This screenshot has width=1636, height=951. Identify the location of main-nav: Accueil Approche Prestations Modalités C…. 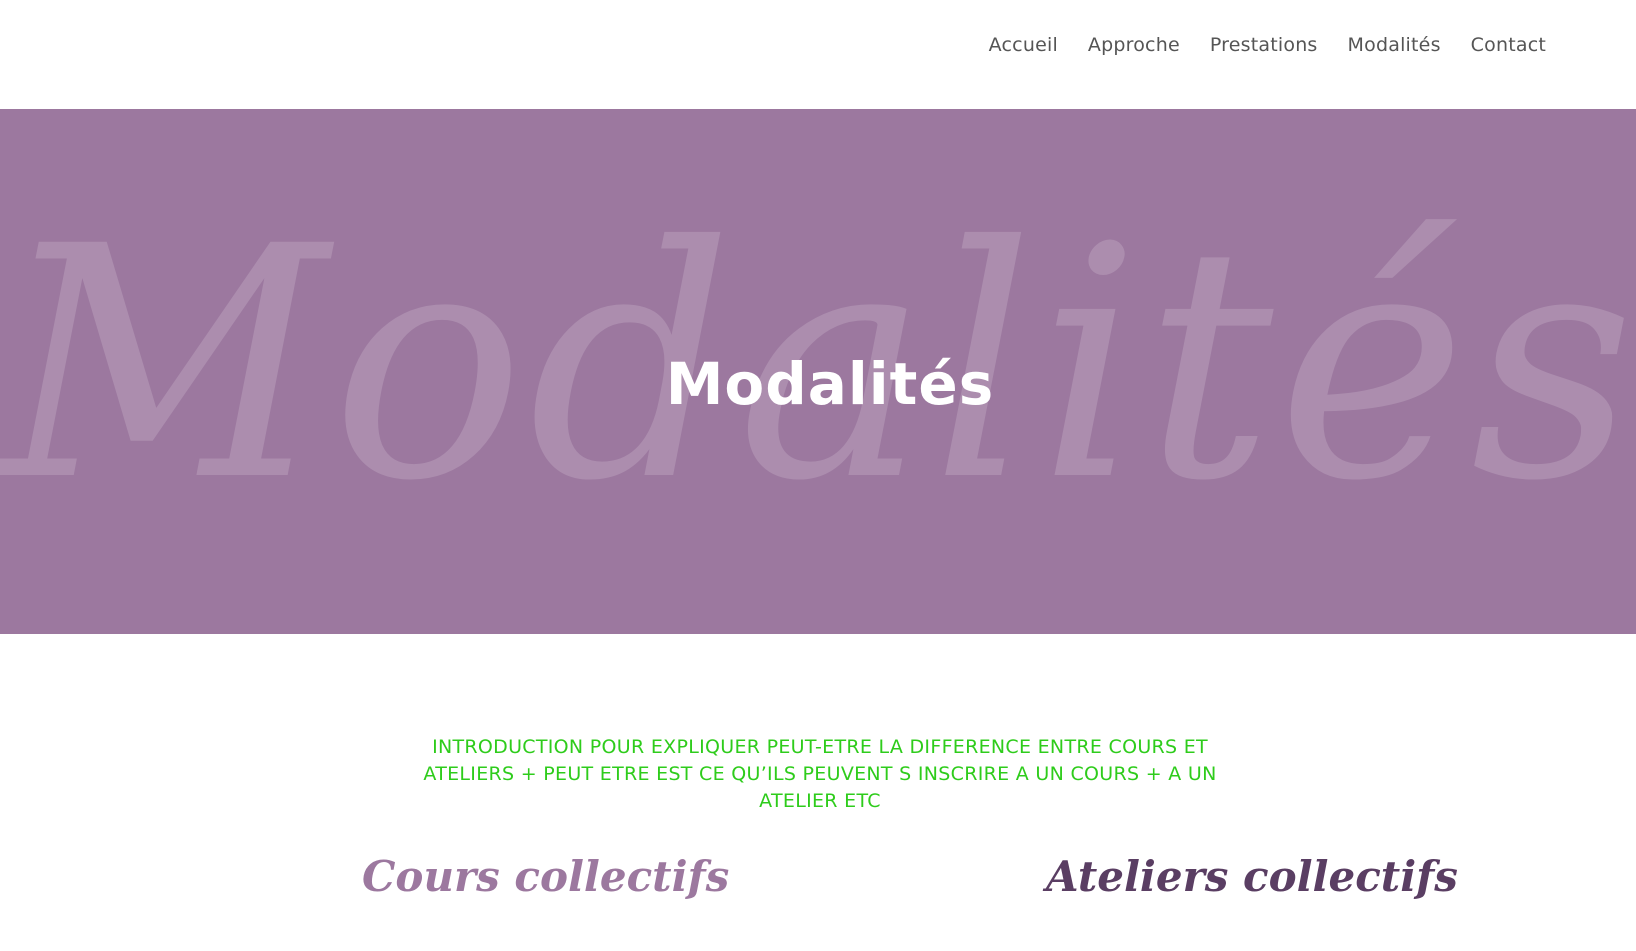
(1267, 45).